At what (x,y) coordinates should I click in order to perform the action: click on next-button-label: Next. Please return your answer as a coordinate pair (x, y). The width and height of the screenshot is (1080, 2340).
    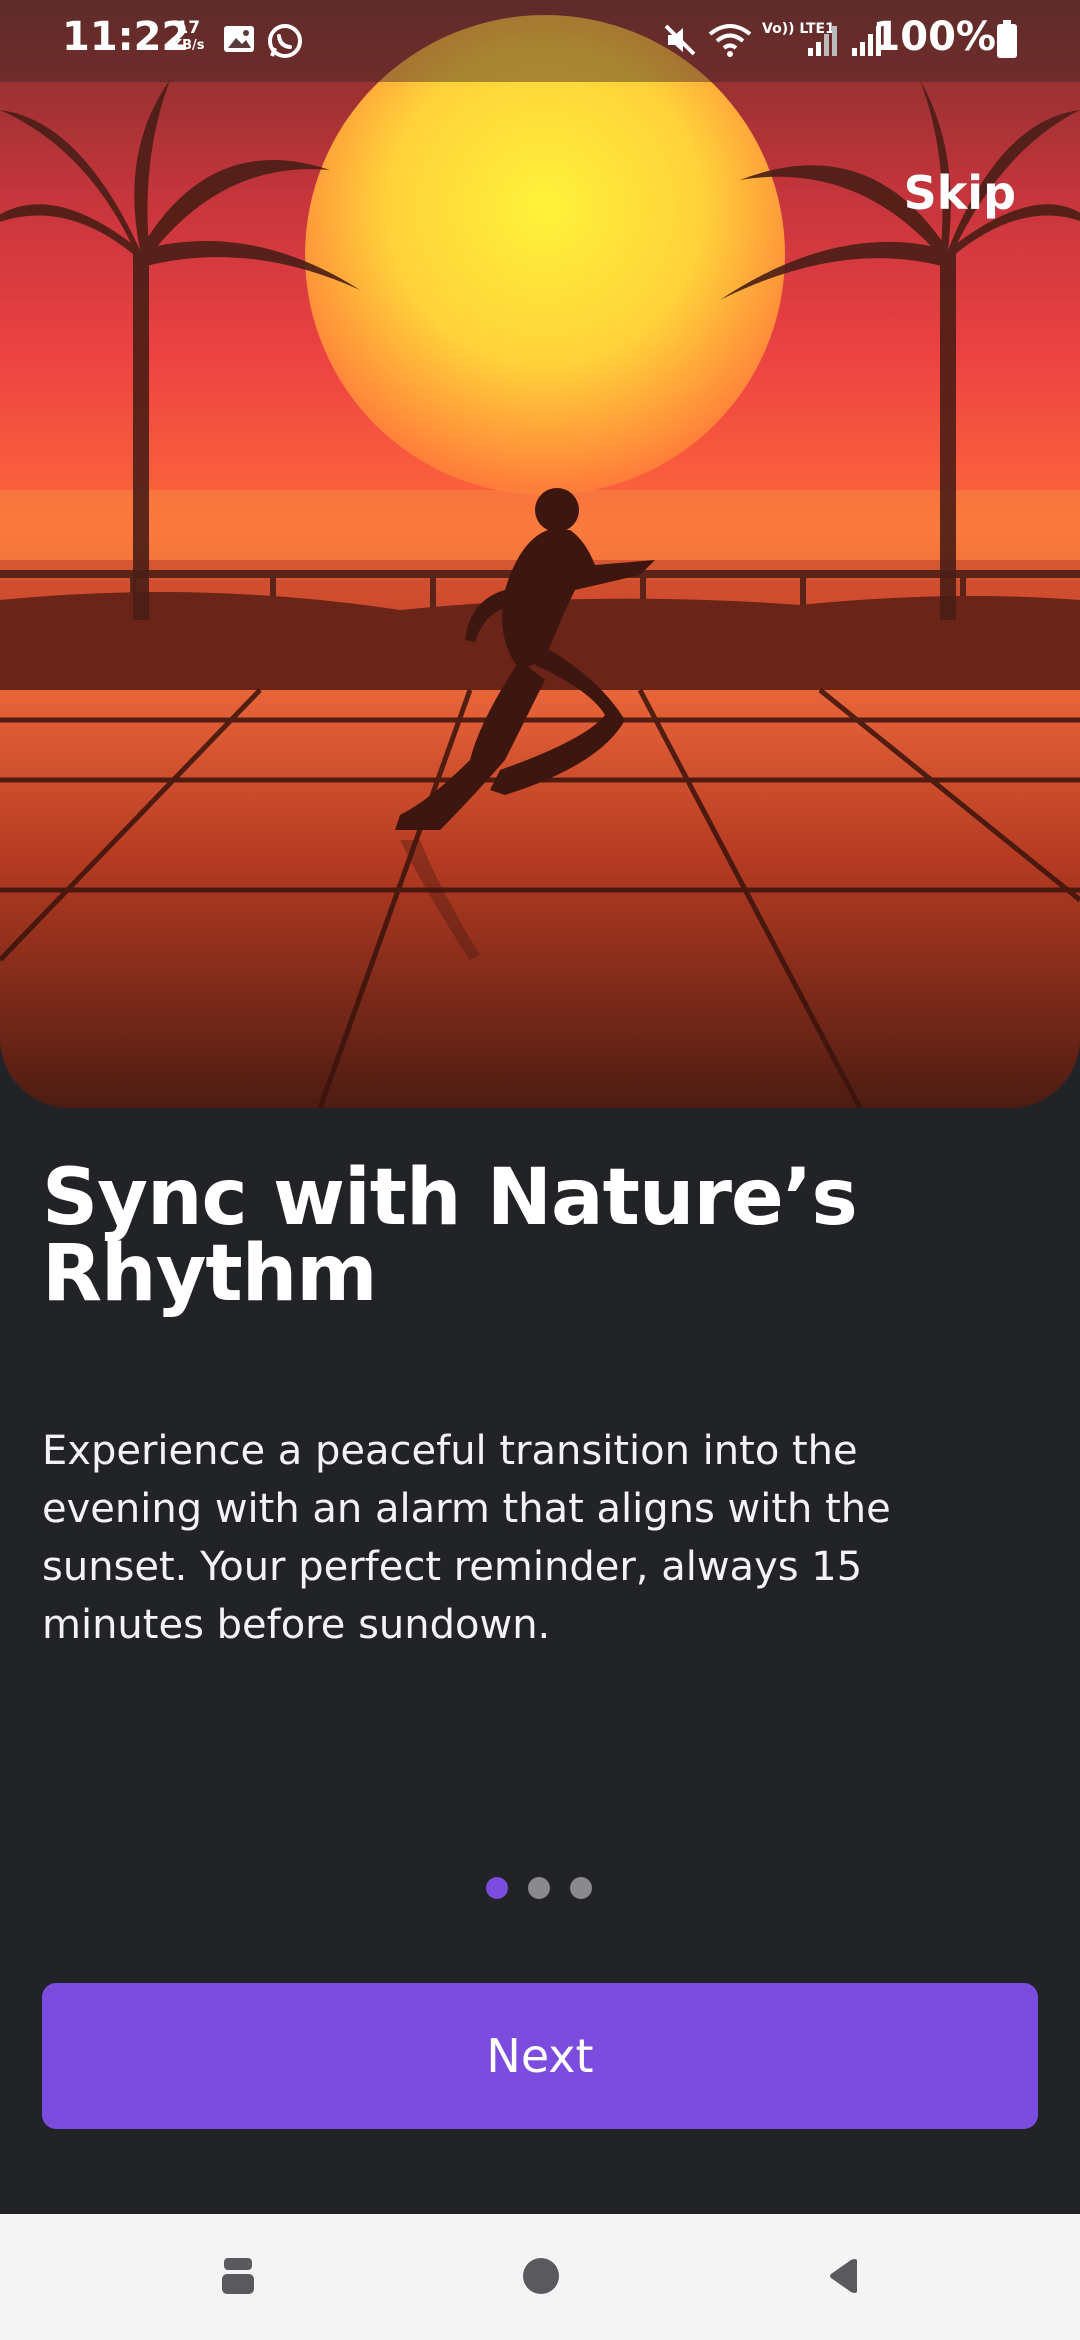
    Looking at the image, I should click on (540, 2056).